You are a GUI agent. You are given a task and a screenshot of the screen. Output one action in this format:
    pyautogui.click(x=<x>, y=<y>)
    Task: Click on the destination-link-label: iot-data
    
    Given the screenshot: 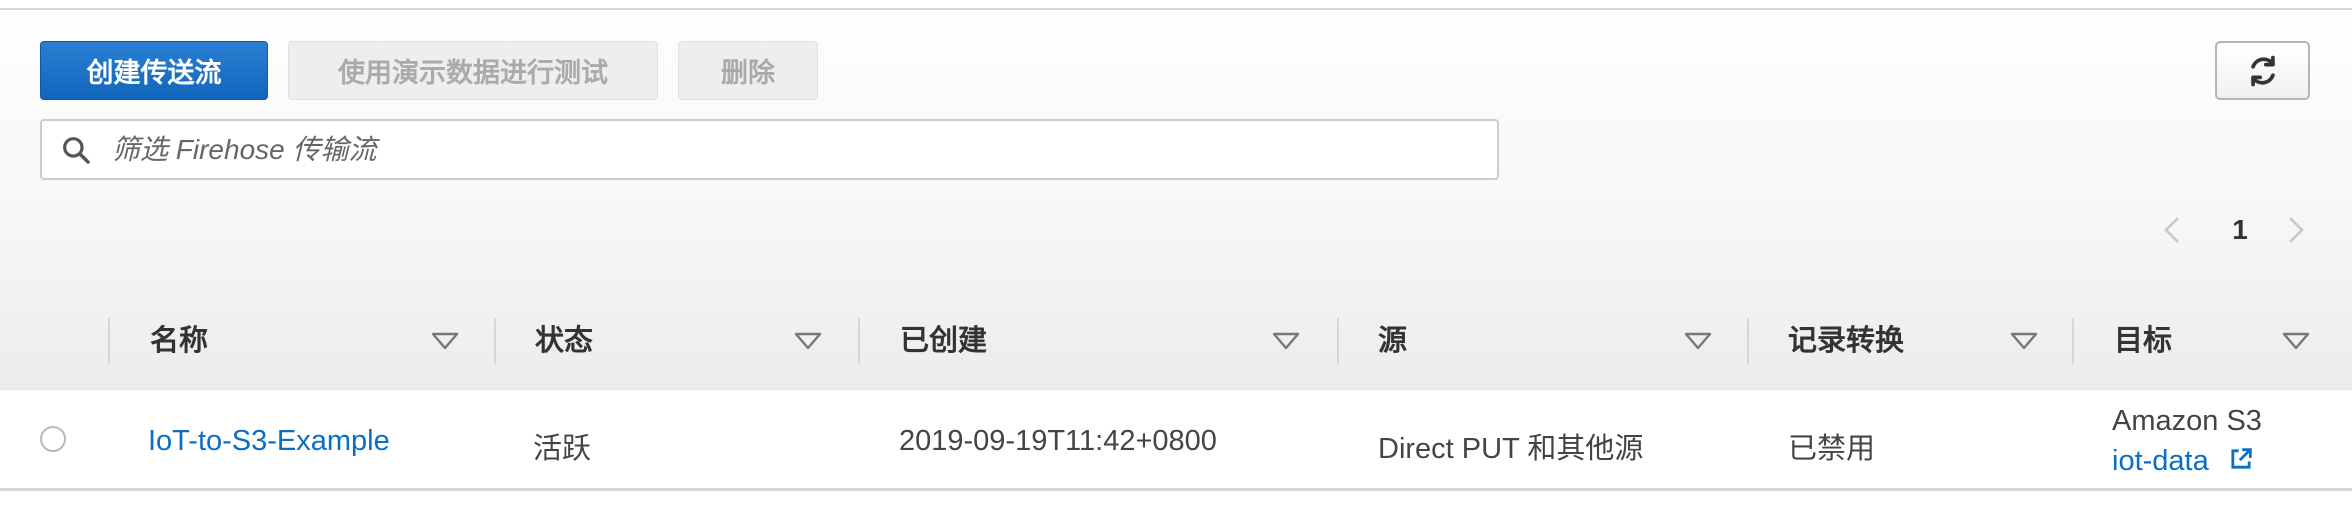 What is the action you would take?
    pyautogui.click(x=2160, y=461)
    